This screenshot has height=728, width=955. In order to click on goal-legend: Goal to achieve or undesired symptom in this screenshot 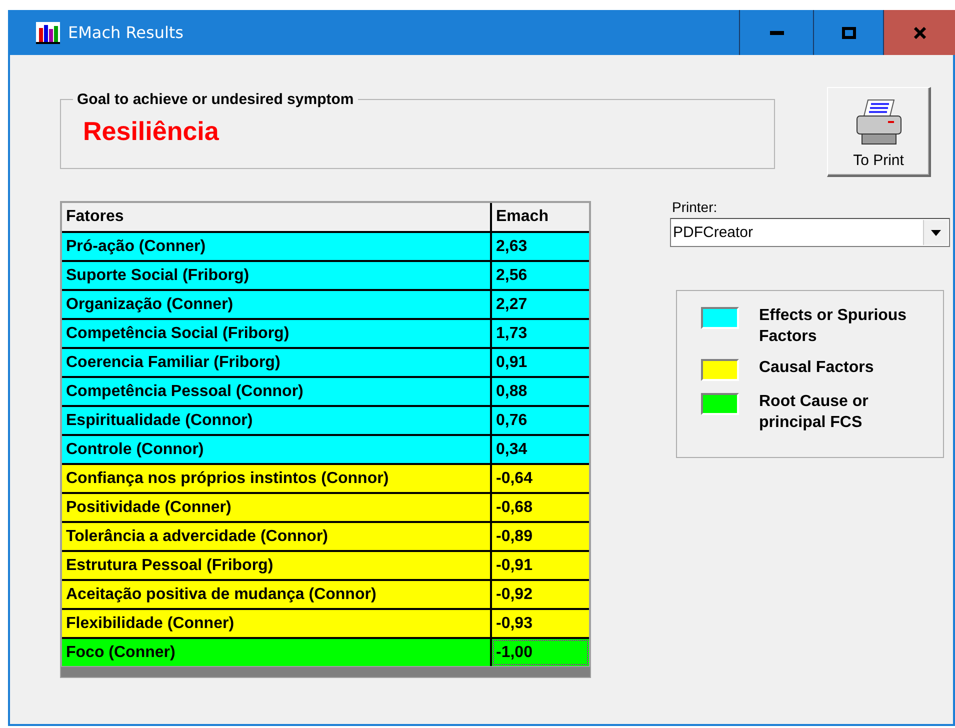, I will do `click(215, 99)`.